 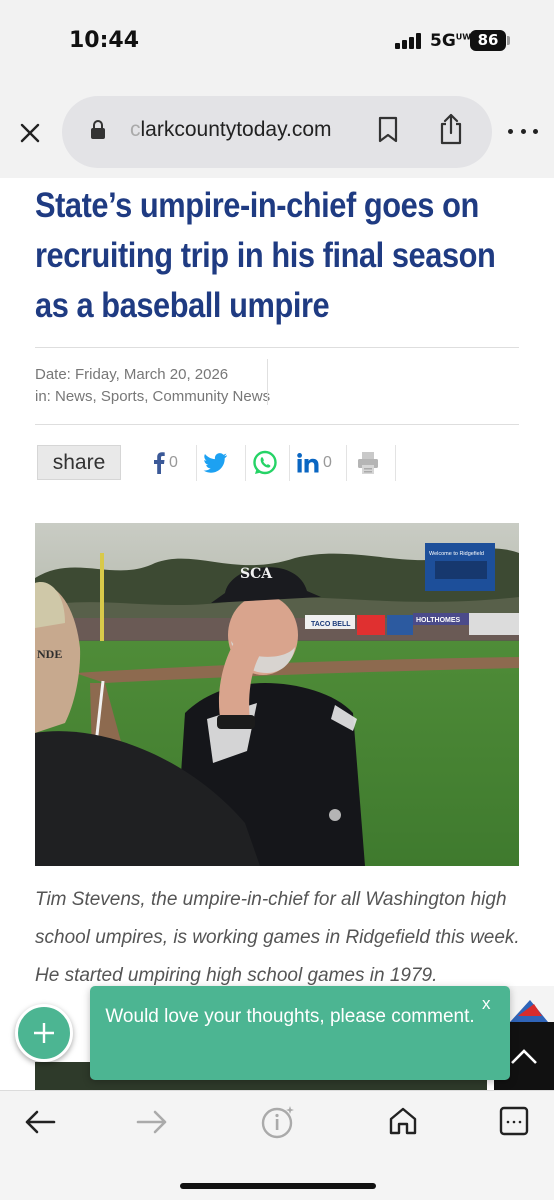 I want to click on battery-tip, so click(x=508, y=40).